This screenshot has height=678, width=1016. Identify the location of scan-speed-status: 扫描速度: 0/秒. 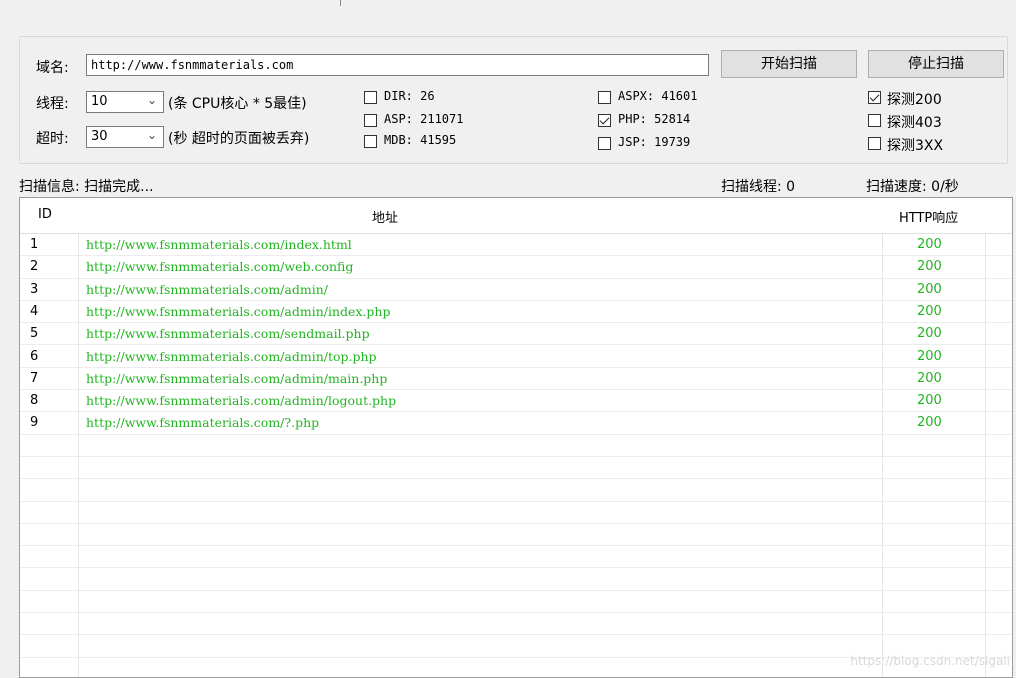
(912, 187).